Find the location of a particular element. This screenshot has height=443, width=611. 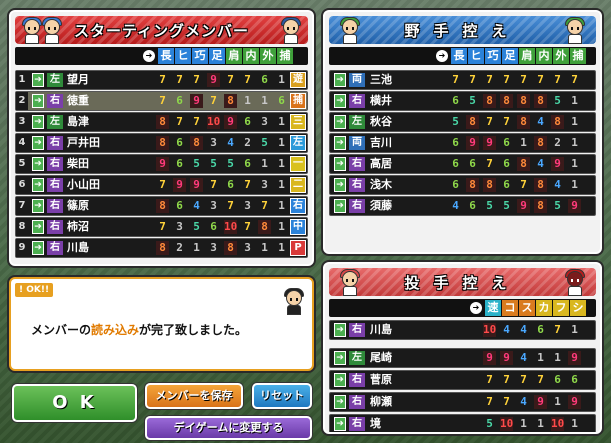

starting-row: 2 ➔ 右徳重 7 6 9 7 8 1 1 6 捕 is located at coordinates (161, 101).